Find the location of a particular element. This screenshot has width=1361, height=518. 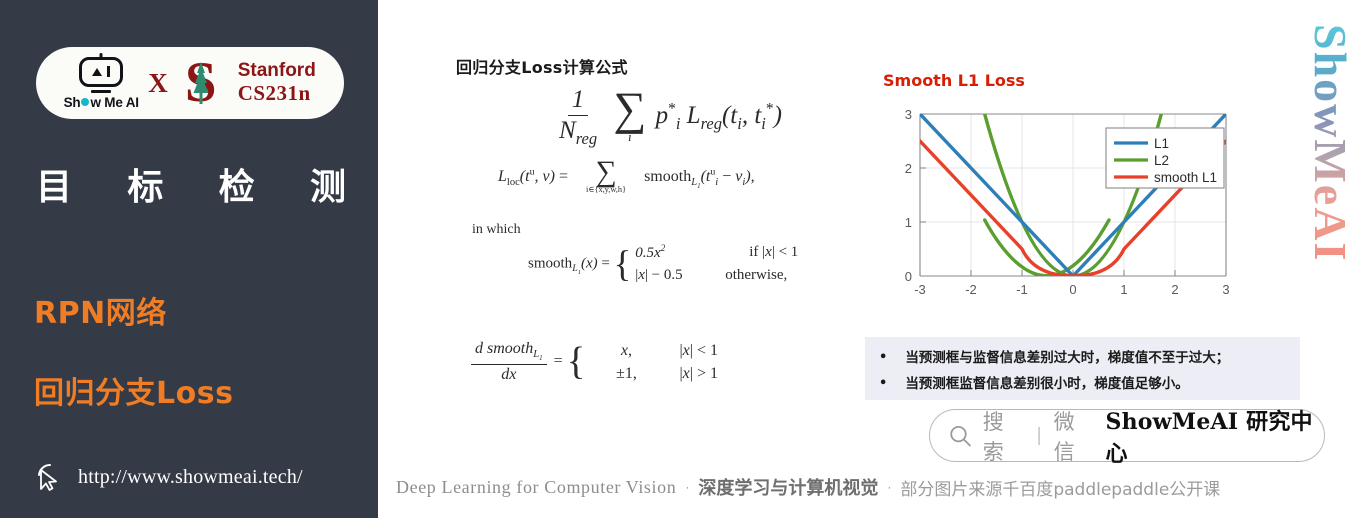

course-code-label: CS231n is located at coordinates (274, 92).